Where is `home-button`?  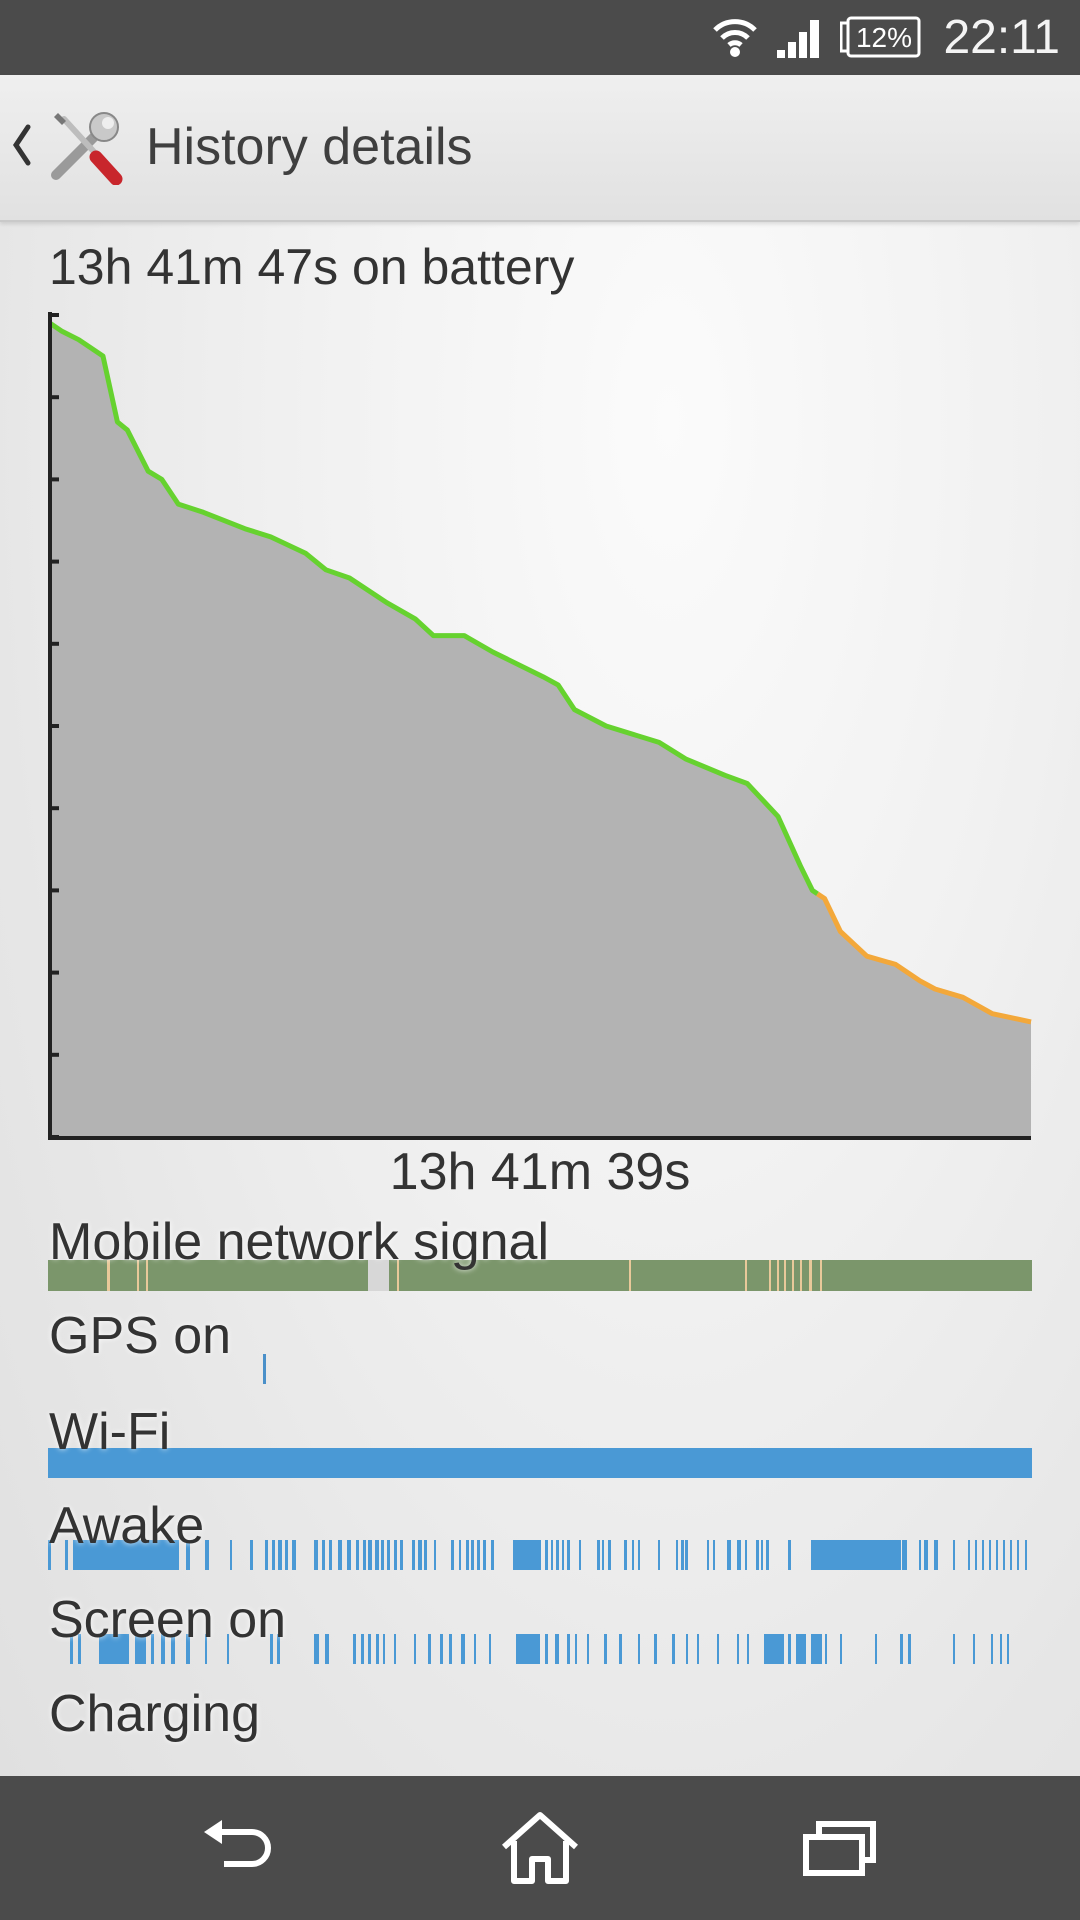
home-button is located at coordinates (540, 1848).